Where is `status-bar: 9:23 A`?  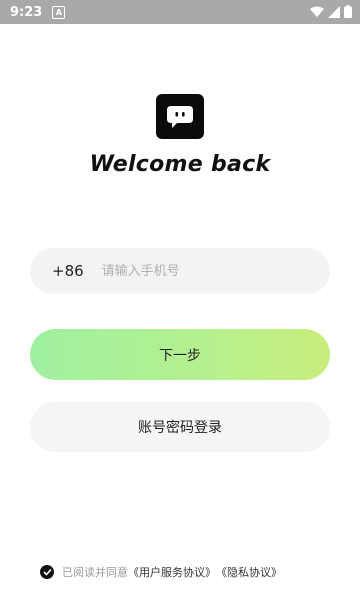 status-bar: 9:23 A is located at coordinates (180, 12).